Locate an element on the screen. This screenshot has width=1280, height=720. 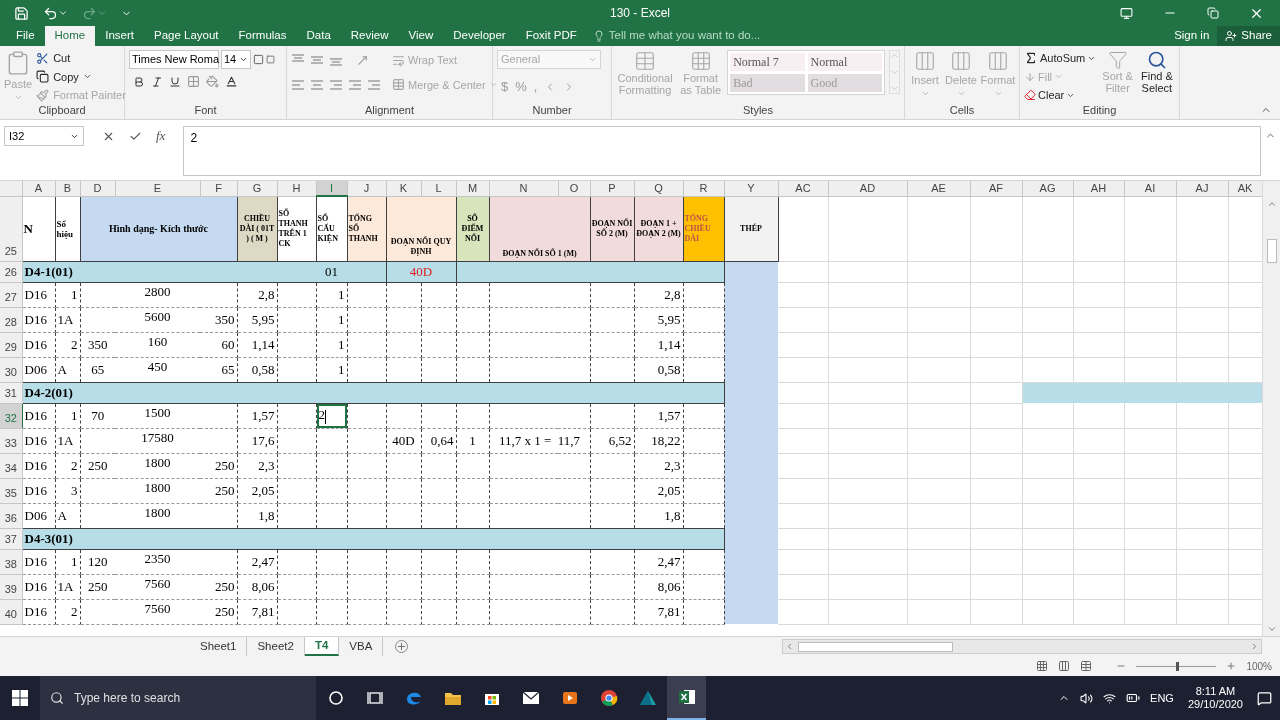
column-header: AG is located at coordinates (1047, 188).